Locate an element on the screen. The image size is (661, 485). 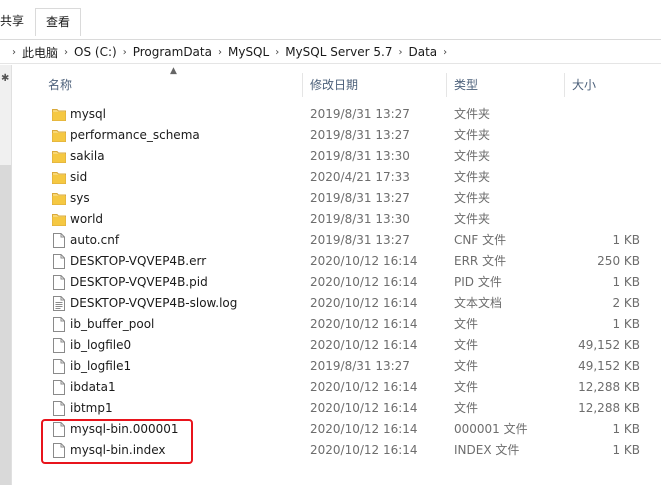
navigation-pane: ✱ is located at coordinates (6, 275).